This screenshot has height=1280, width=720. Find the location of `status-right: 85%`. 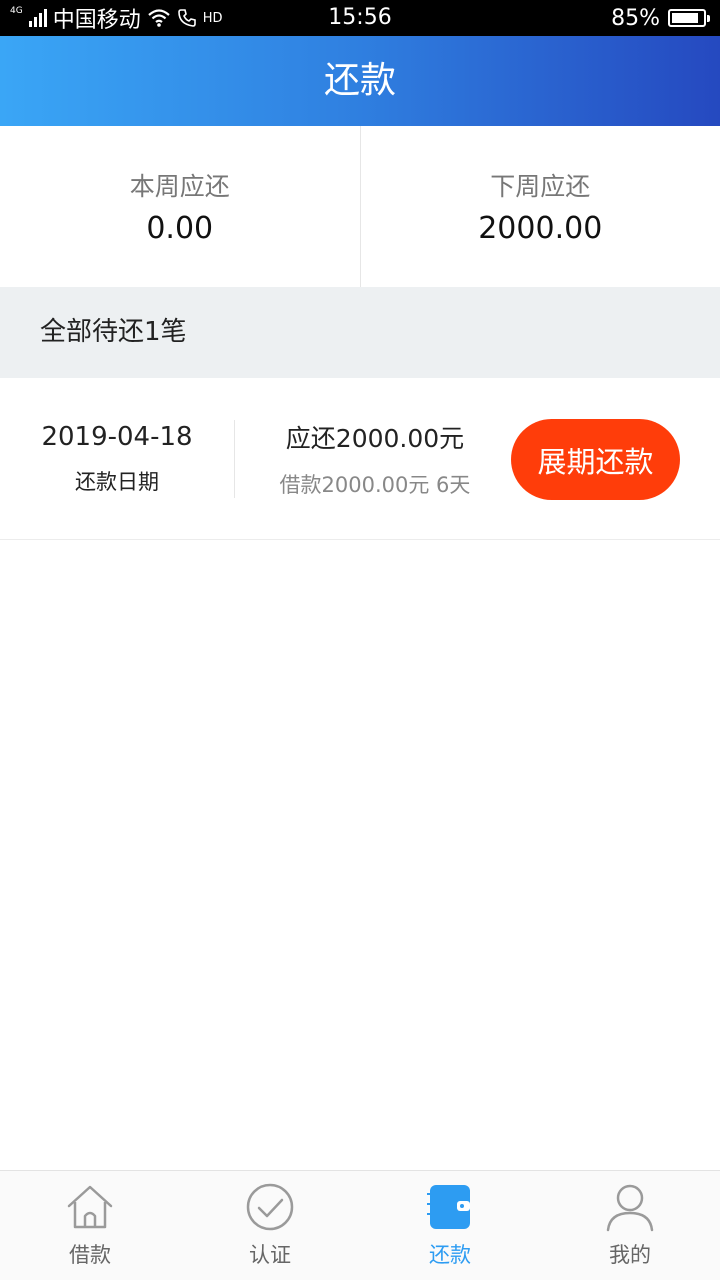

status-right: 85% is located at coordinates (660, 18).